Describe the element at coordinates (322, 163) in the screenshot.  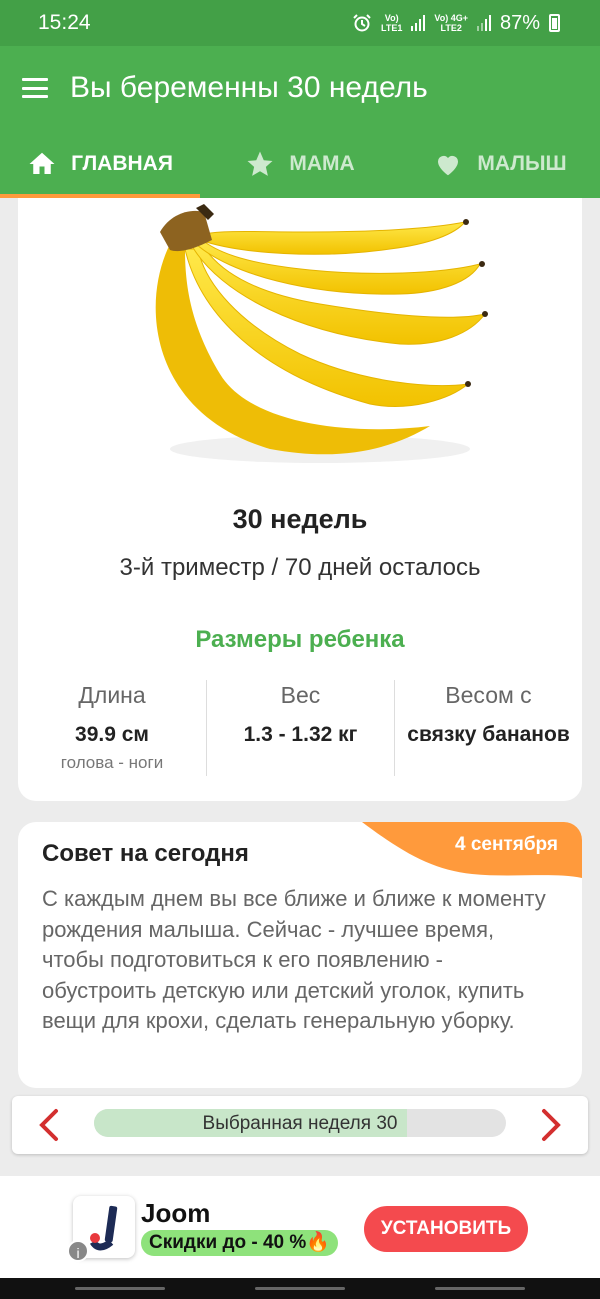
I see `tab-label: МАМА` at that location.